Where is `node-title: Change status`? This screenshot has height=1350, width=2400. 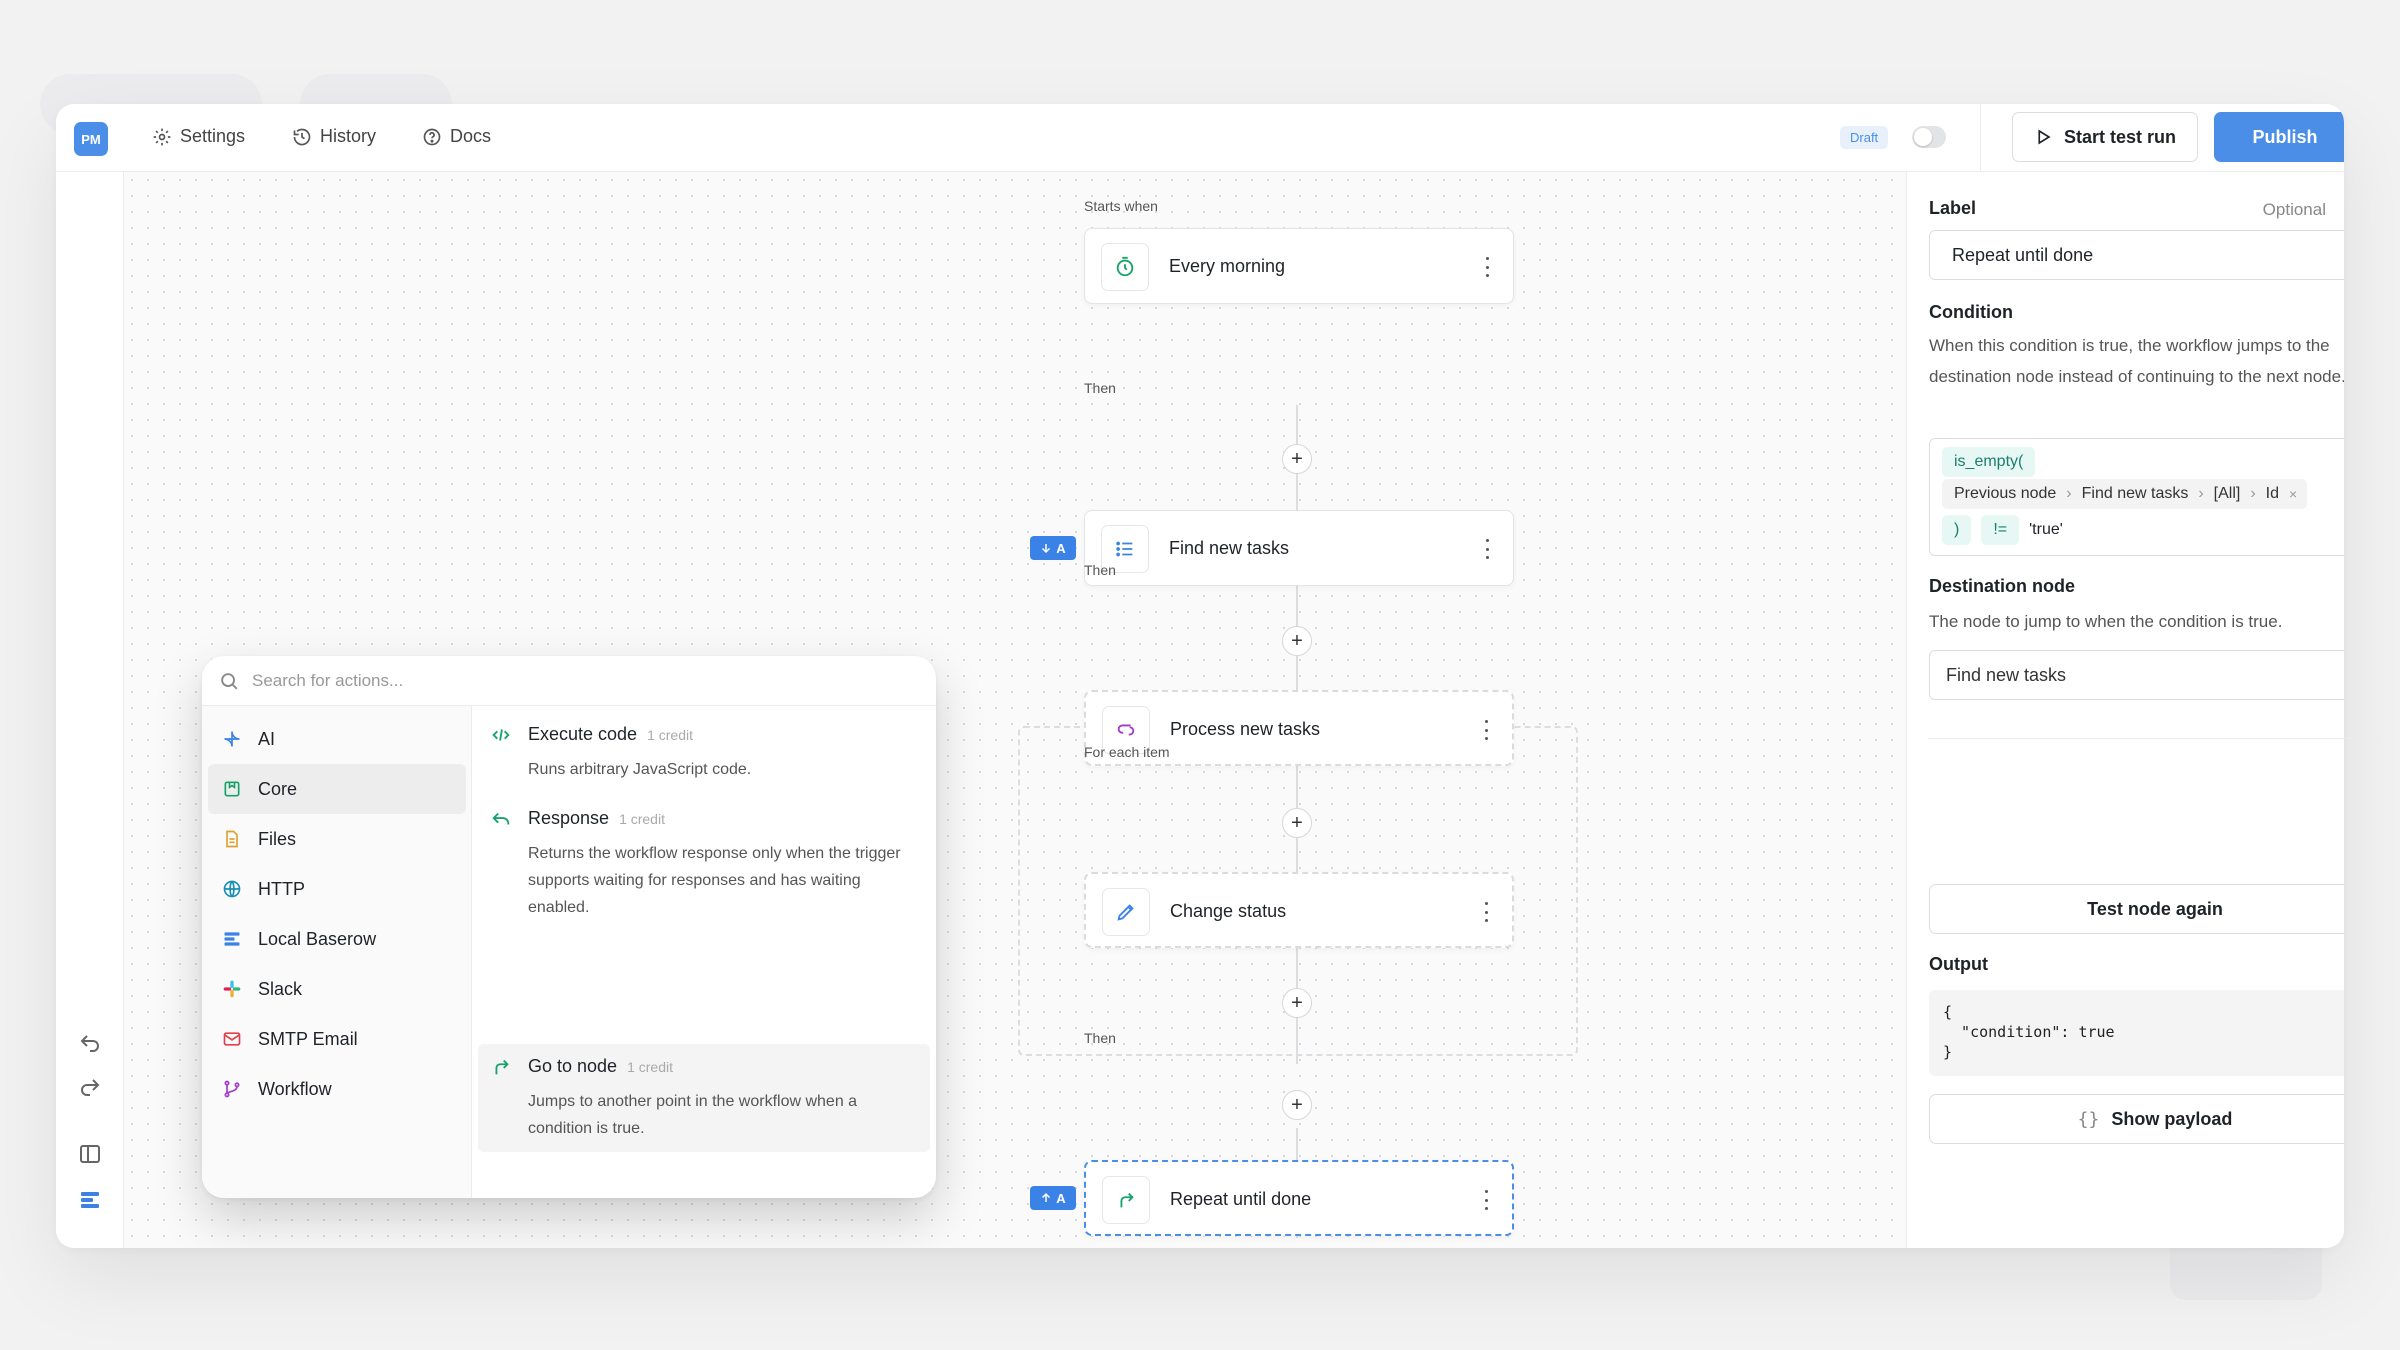 node-title: Change status is located at coordinates (1228, 911).